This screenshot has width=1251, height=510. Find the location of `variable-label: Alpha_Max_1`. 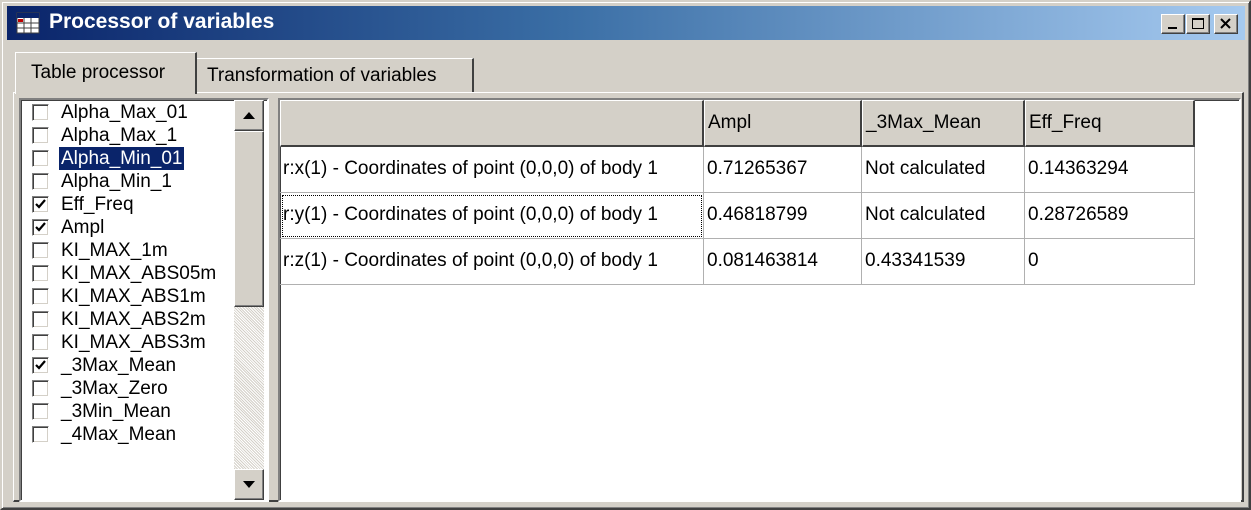

variable-label: Alpha_Max_1 is located at coordinates (119, 135).